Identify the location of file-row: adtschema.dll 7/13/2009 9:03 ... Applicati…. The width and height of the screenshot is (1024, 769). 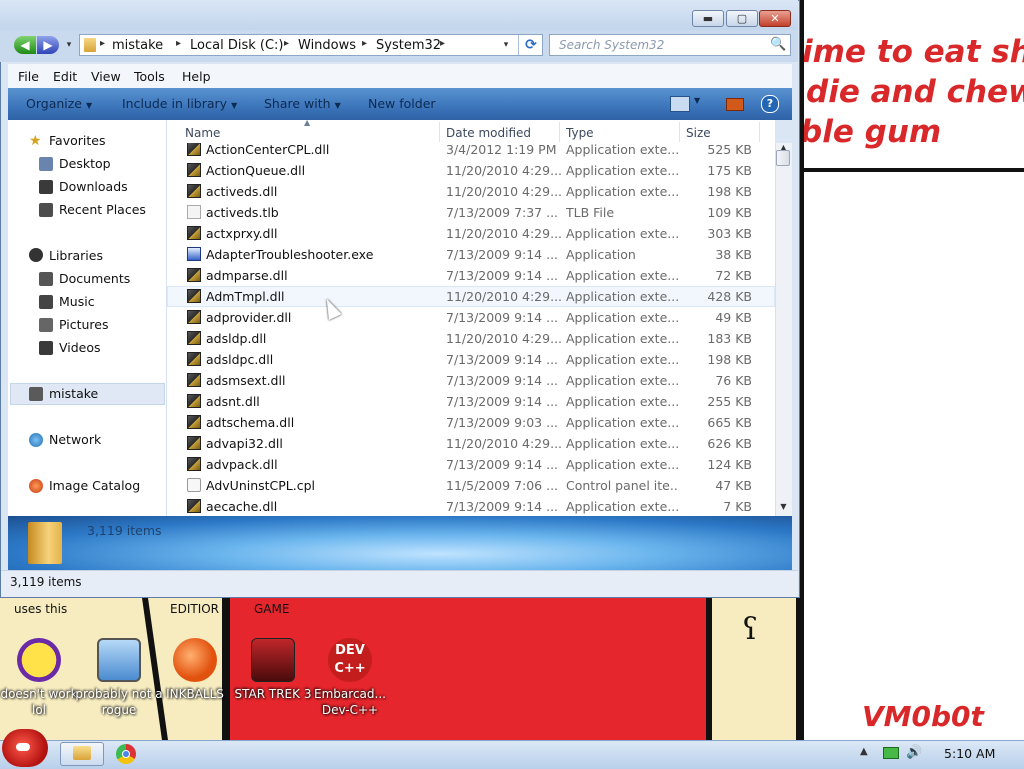
(471, 422).